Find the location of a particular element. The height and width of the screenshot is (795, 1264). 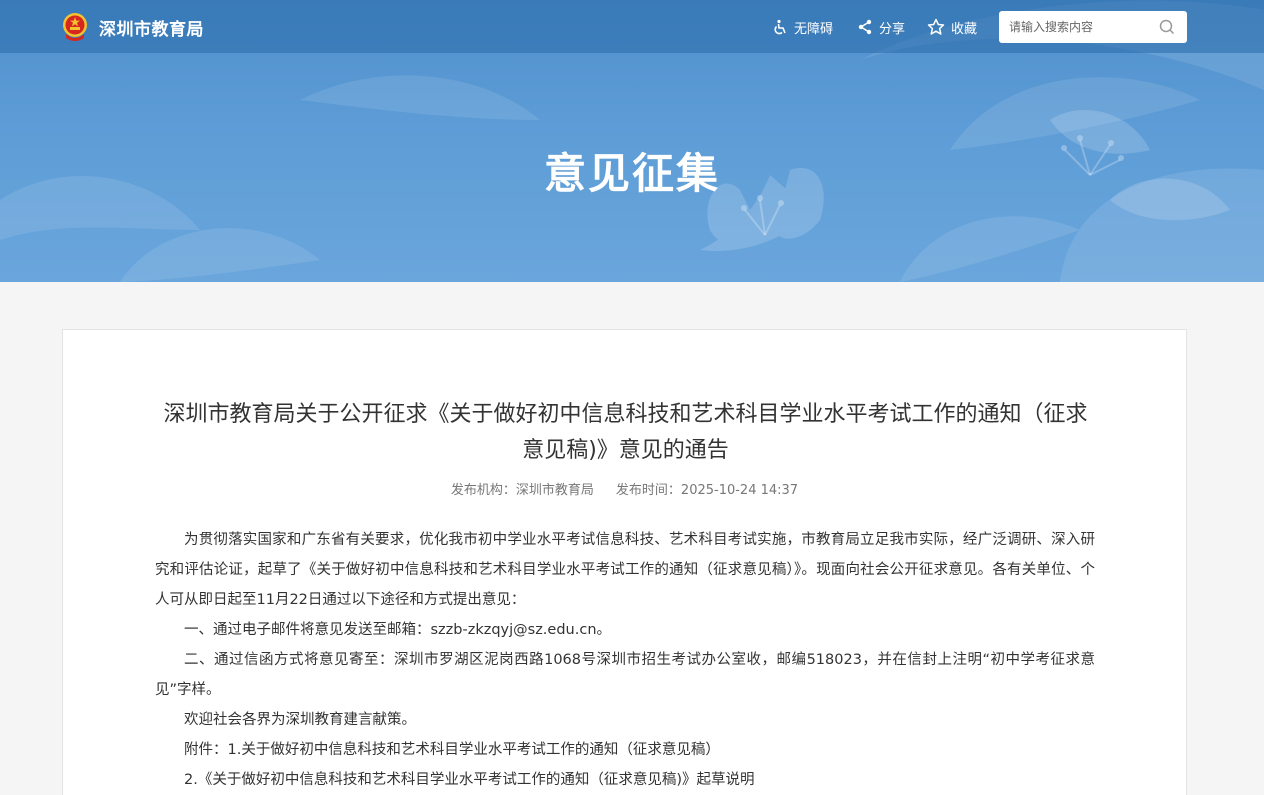

share-button: 分享 is located at coordinates (881, 27).